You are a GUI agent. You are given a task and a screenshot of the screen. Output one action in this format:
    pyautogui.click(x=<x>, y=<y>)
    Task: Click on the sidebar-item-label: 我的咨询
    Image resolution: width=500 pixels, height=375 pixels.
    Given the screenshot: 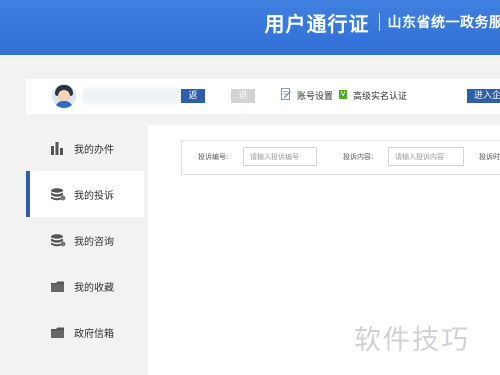 What is the action you would take?
    pyautogui.click(x=94, y=242)
    